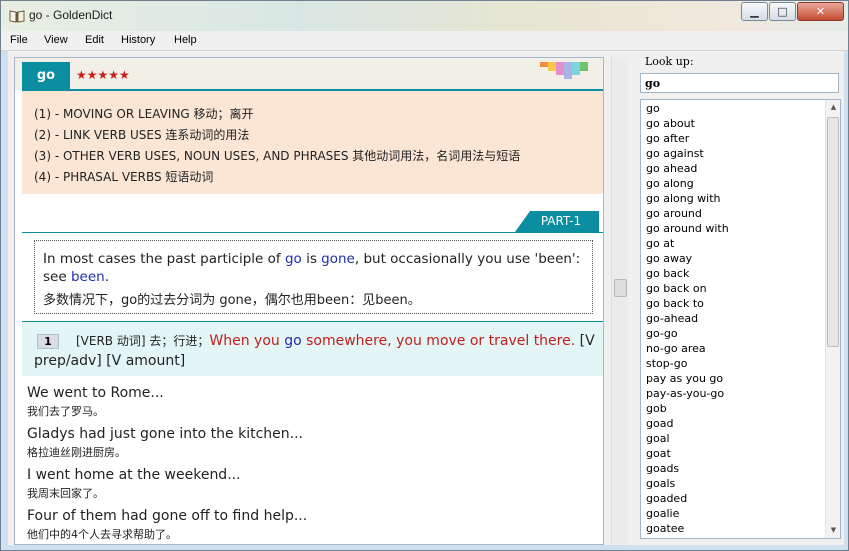 The width and height of the screenshot is (849, 551). Describe the element at coordinates (660, 243) in the screenshot. I see `word-list-item: go at` at that location.